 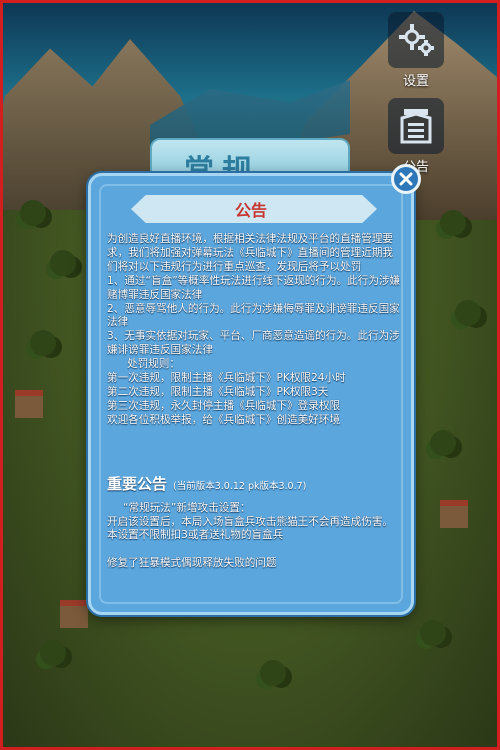 I want to click on announcement-icon, so click(x=416, y=126).